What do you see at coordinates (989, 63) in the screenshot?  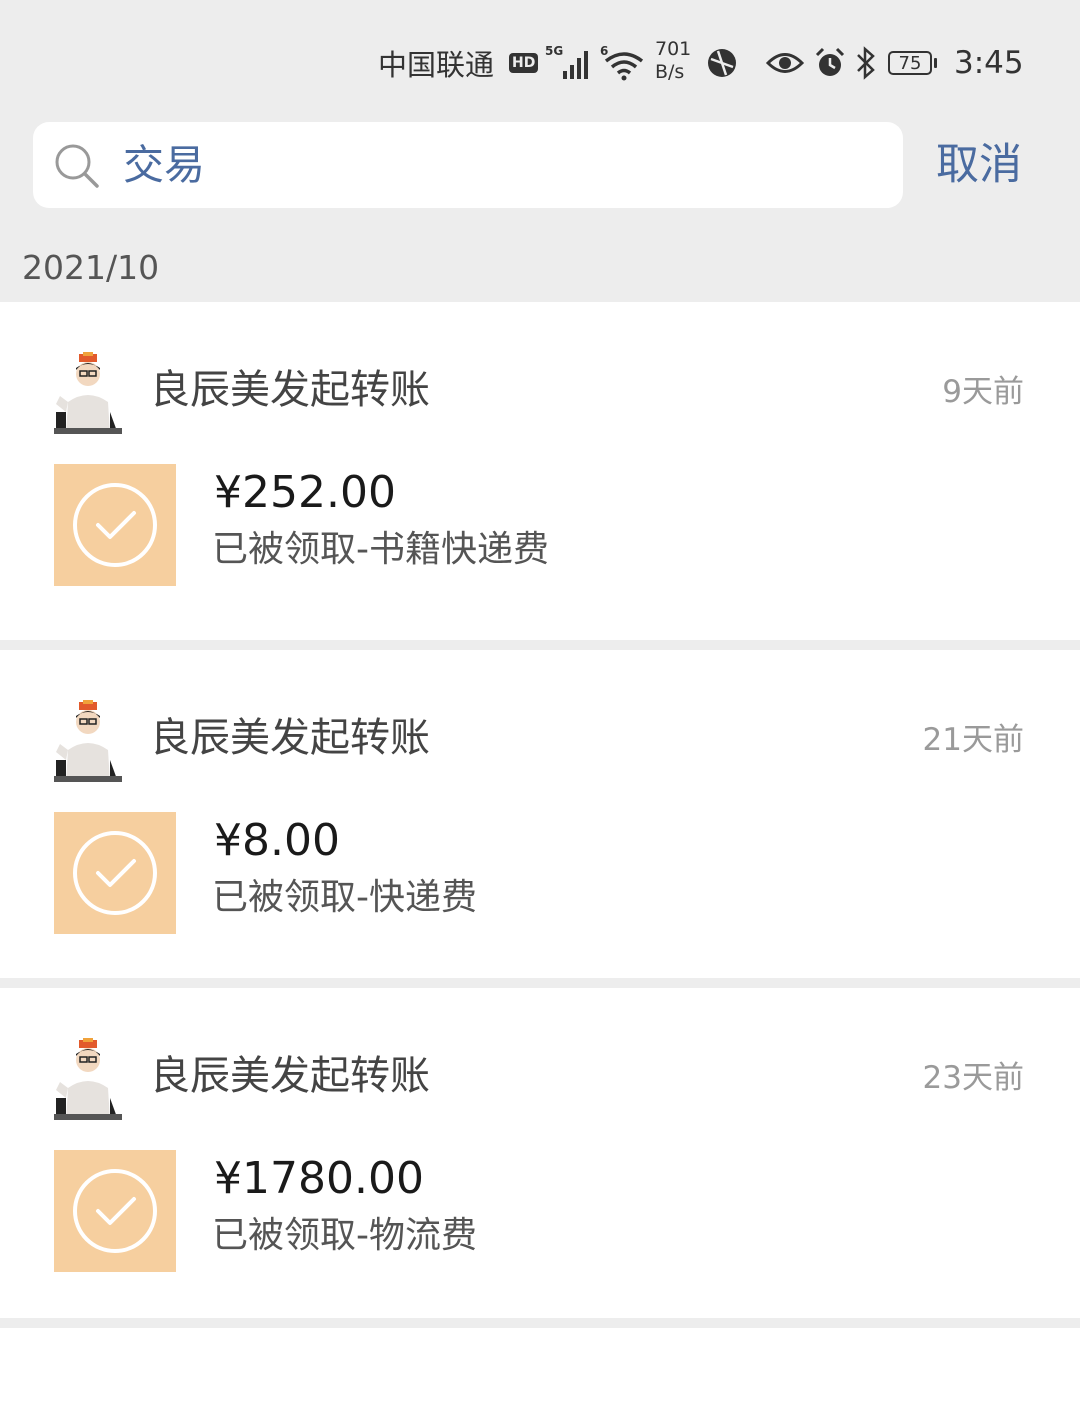 I see `status-time: 3:45` at bounding box center [989, 63].